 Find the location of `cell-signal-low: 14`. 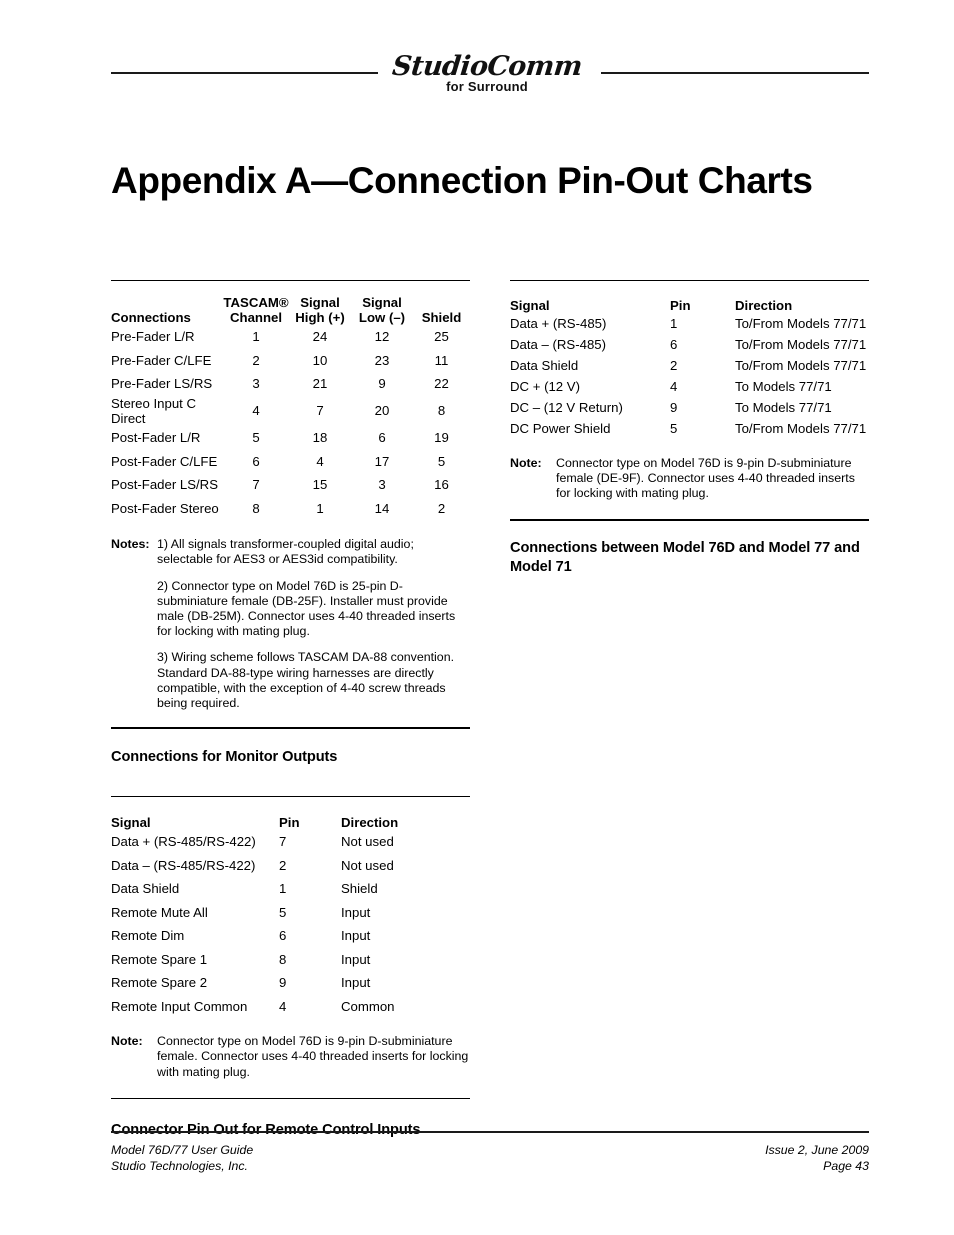

cell-signal-low: 14 is located at coordinates (382, 508).